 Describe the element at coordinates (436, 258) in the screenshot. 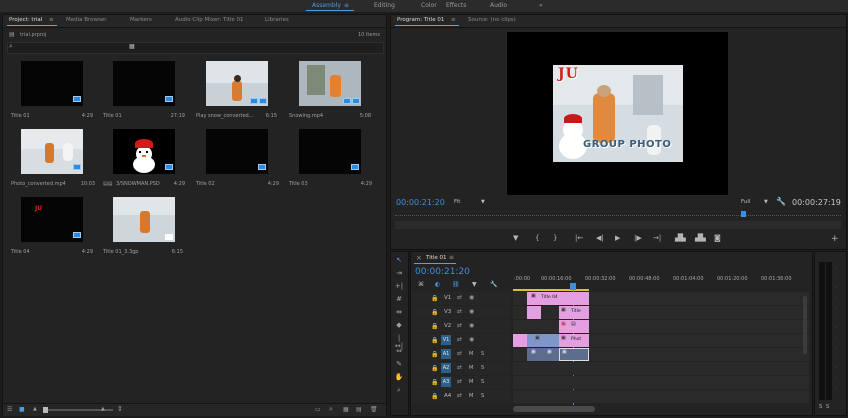

I see `tab-timeline-sequence: Title 01` at that location.